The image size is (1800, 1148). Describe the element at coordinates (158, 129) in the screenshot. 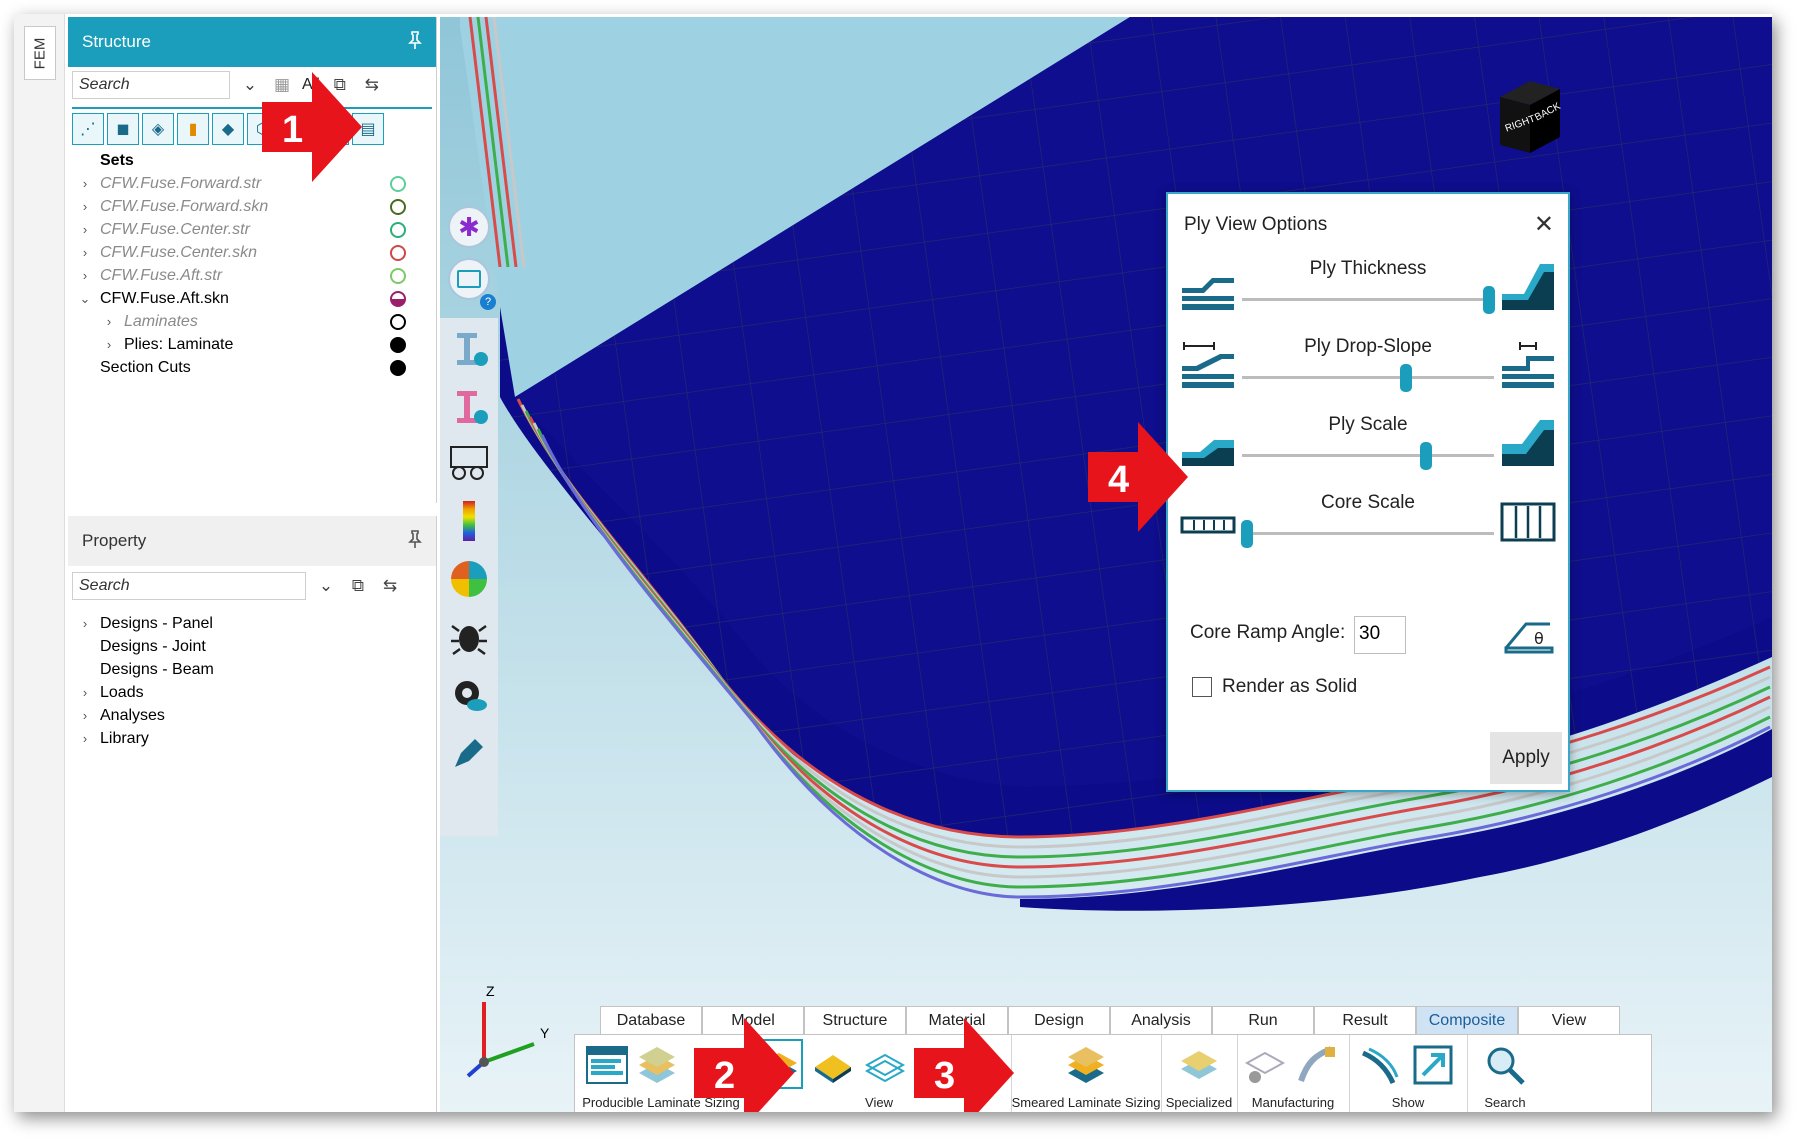

I see `panel-filter-icon: ◈` at that location.